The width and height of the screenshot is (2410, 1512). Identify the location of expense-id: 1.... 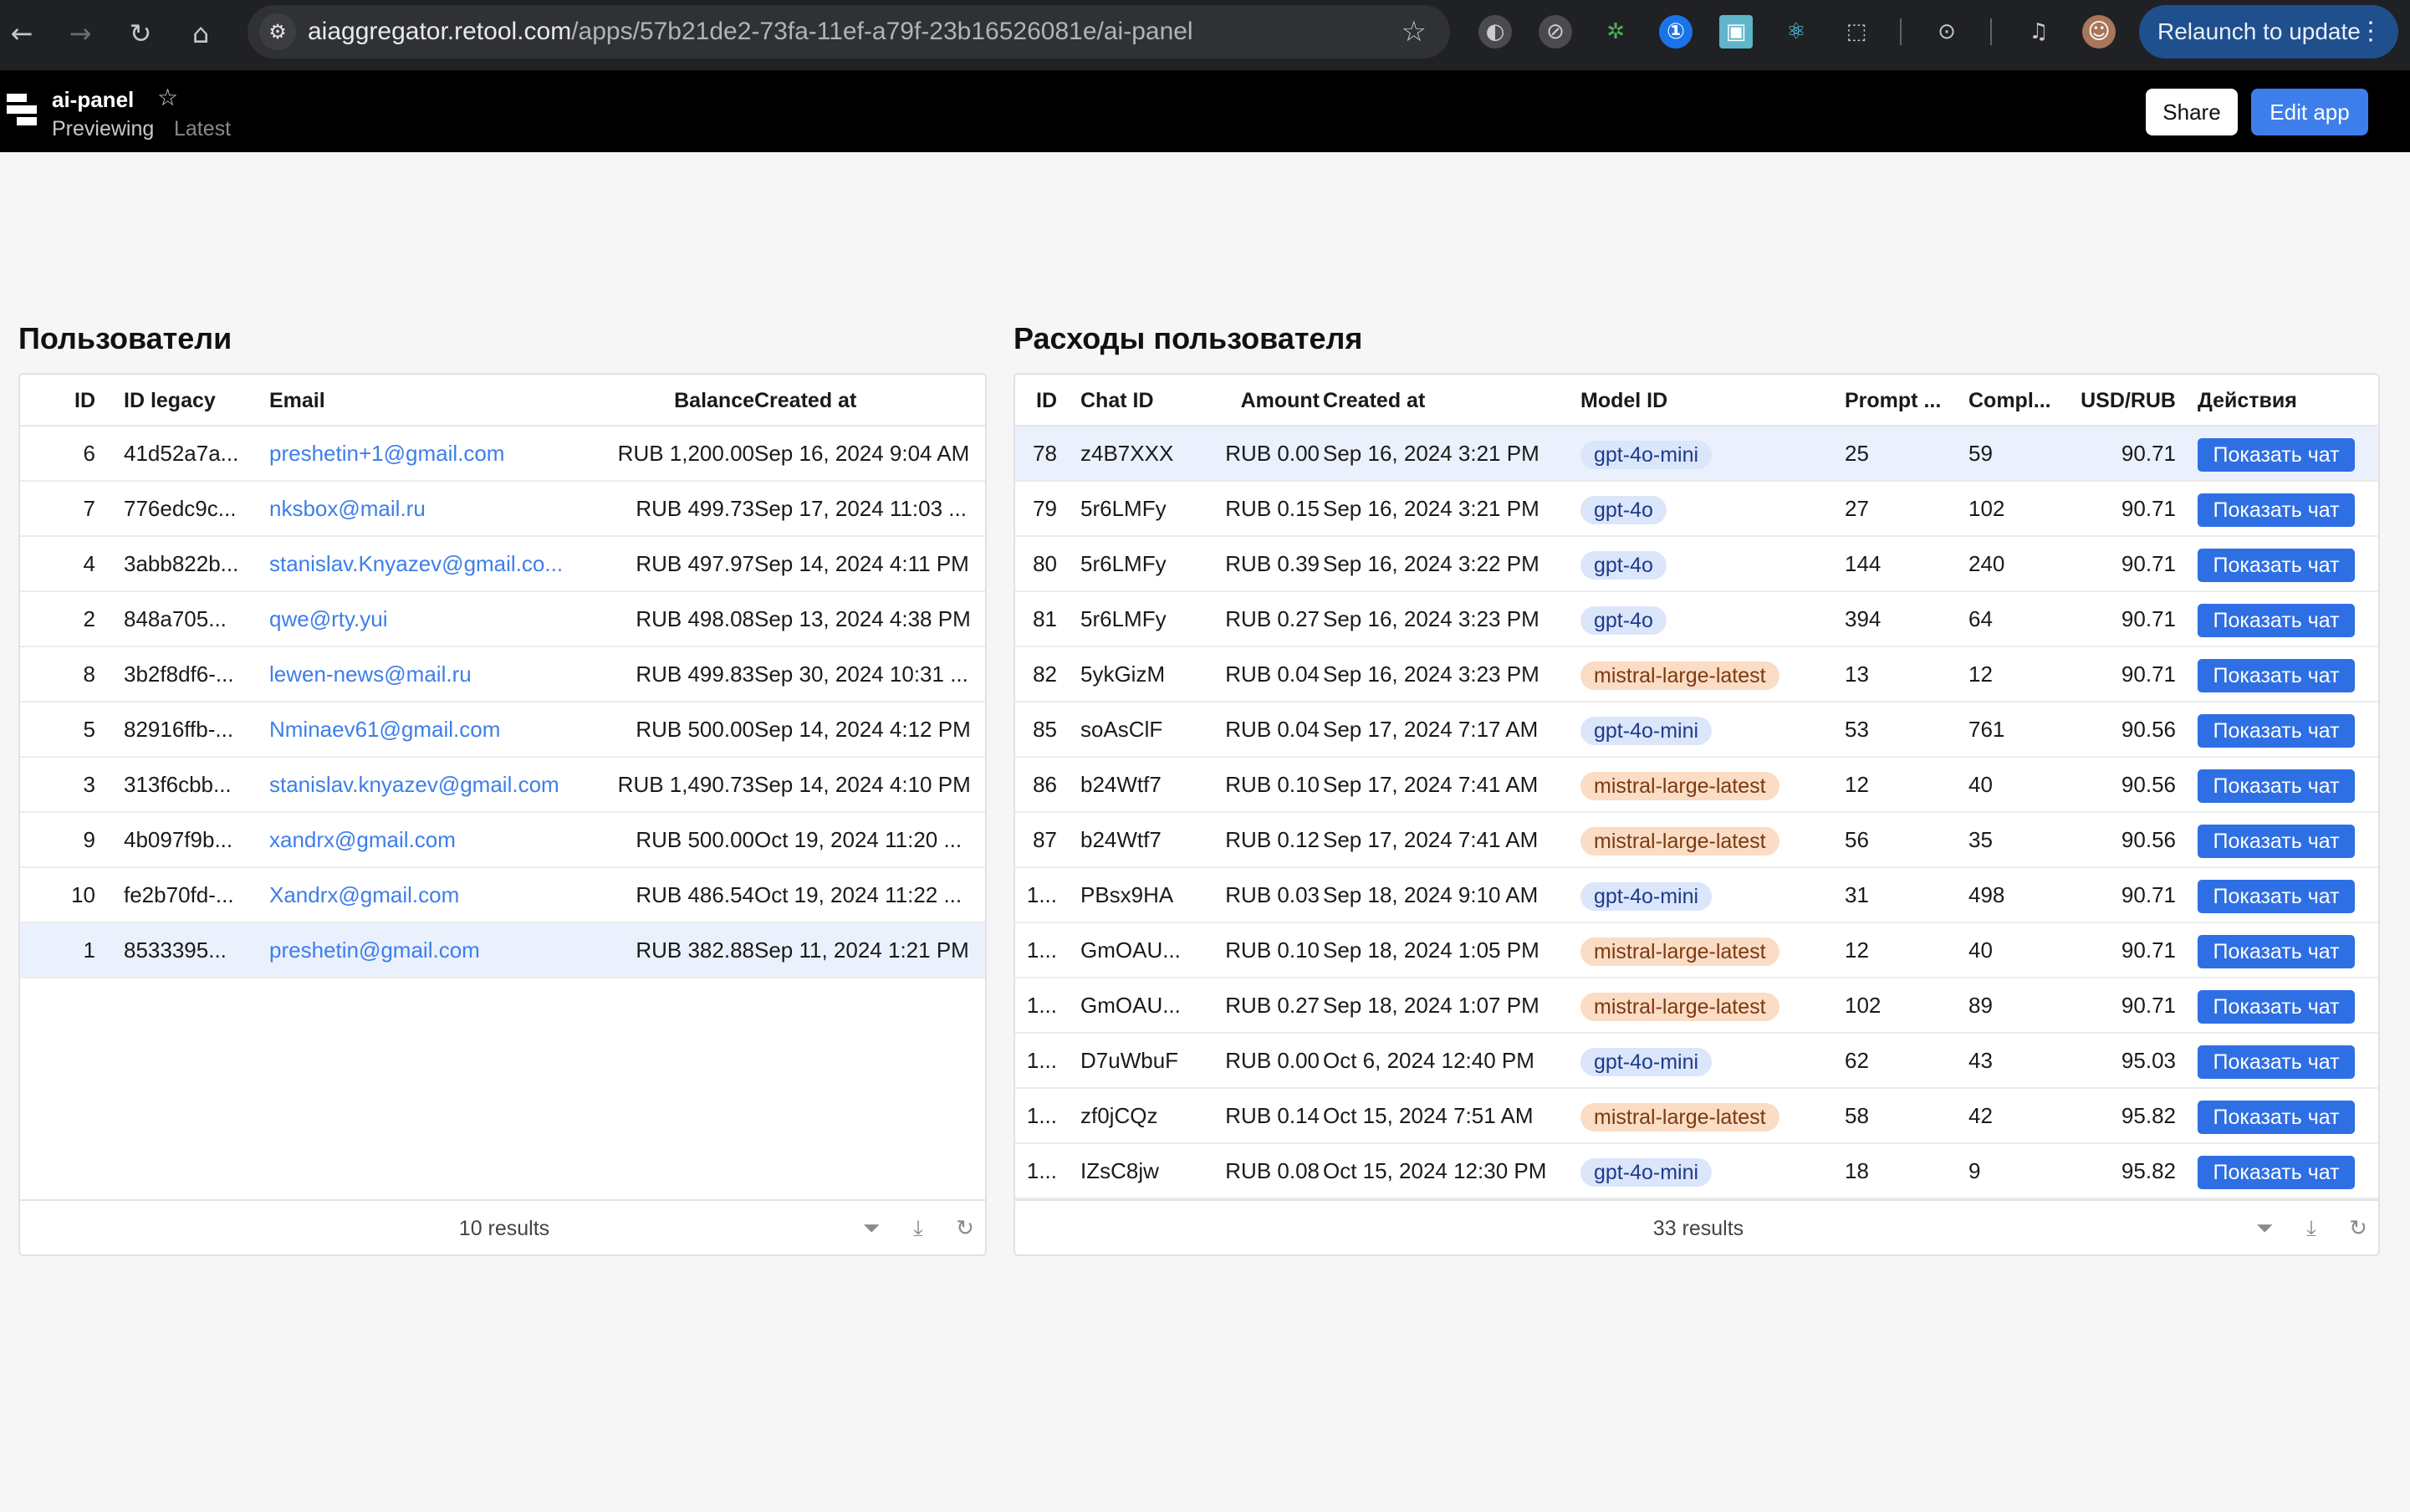
(1041, 1060).